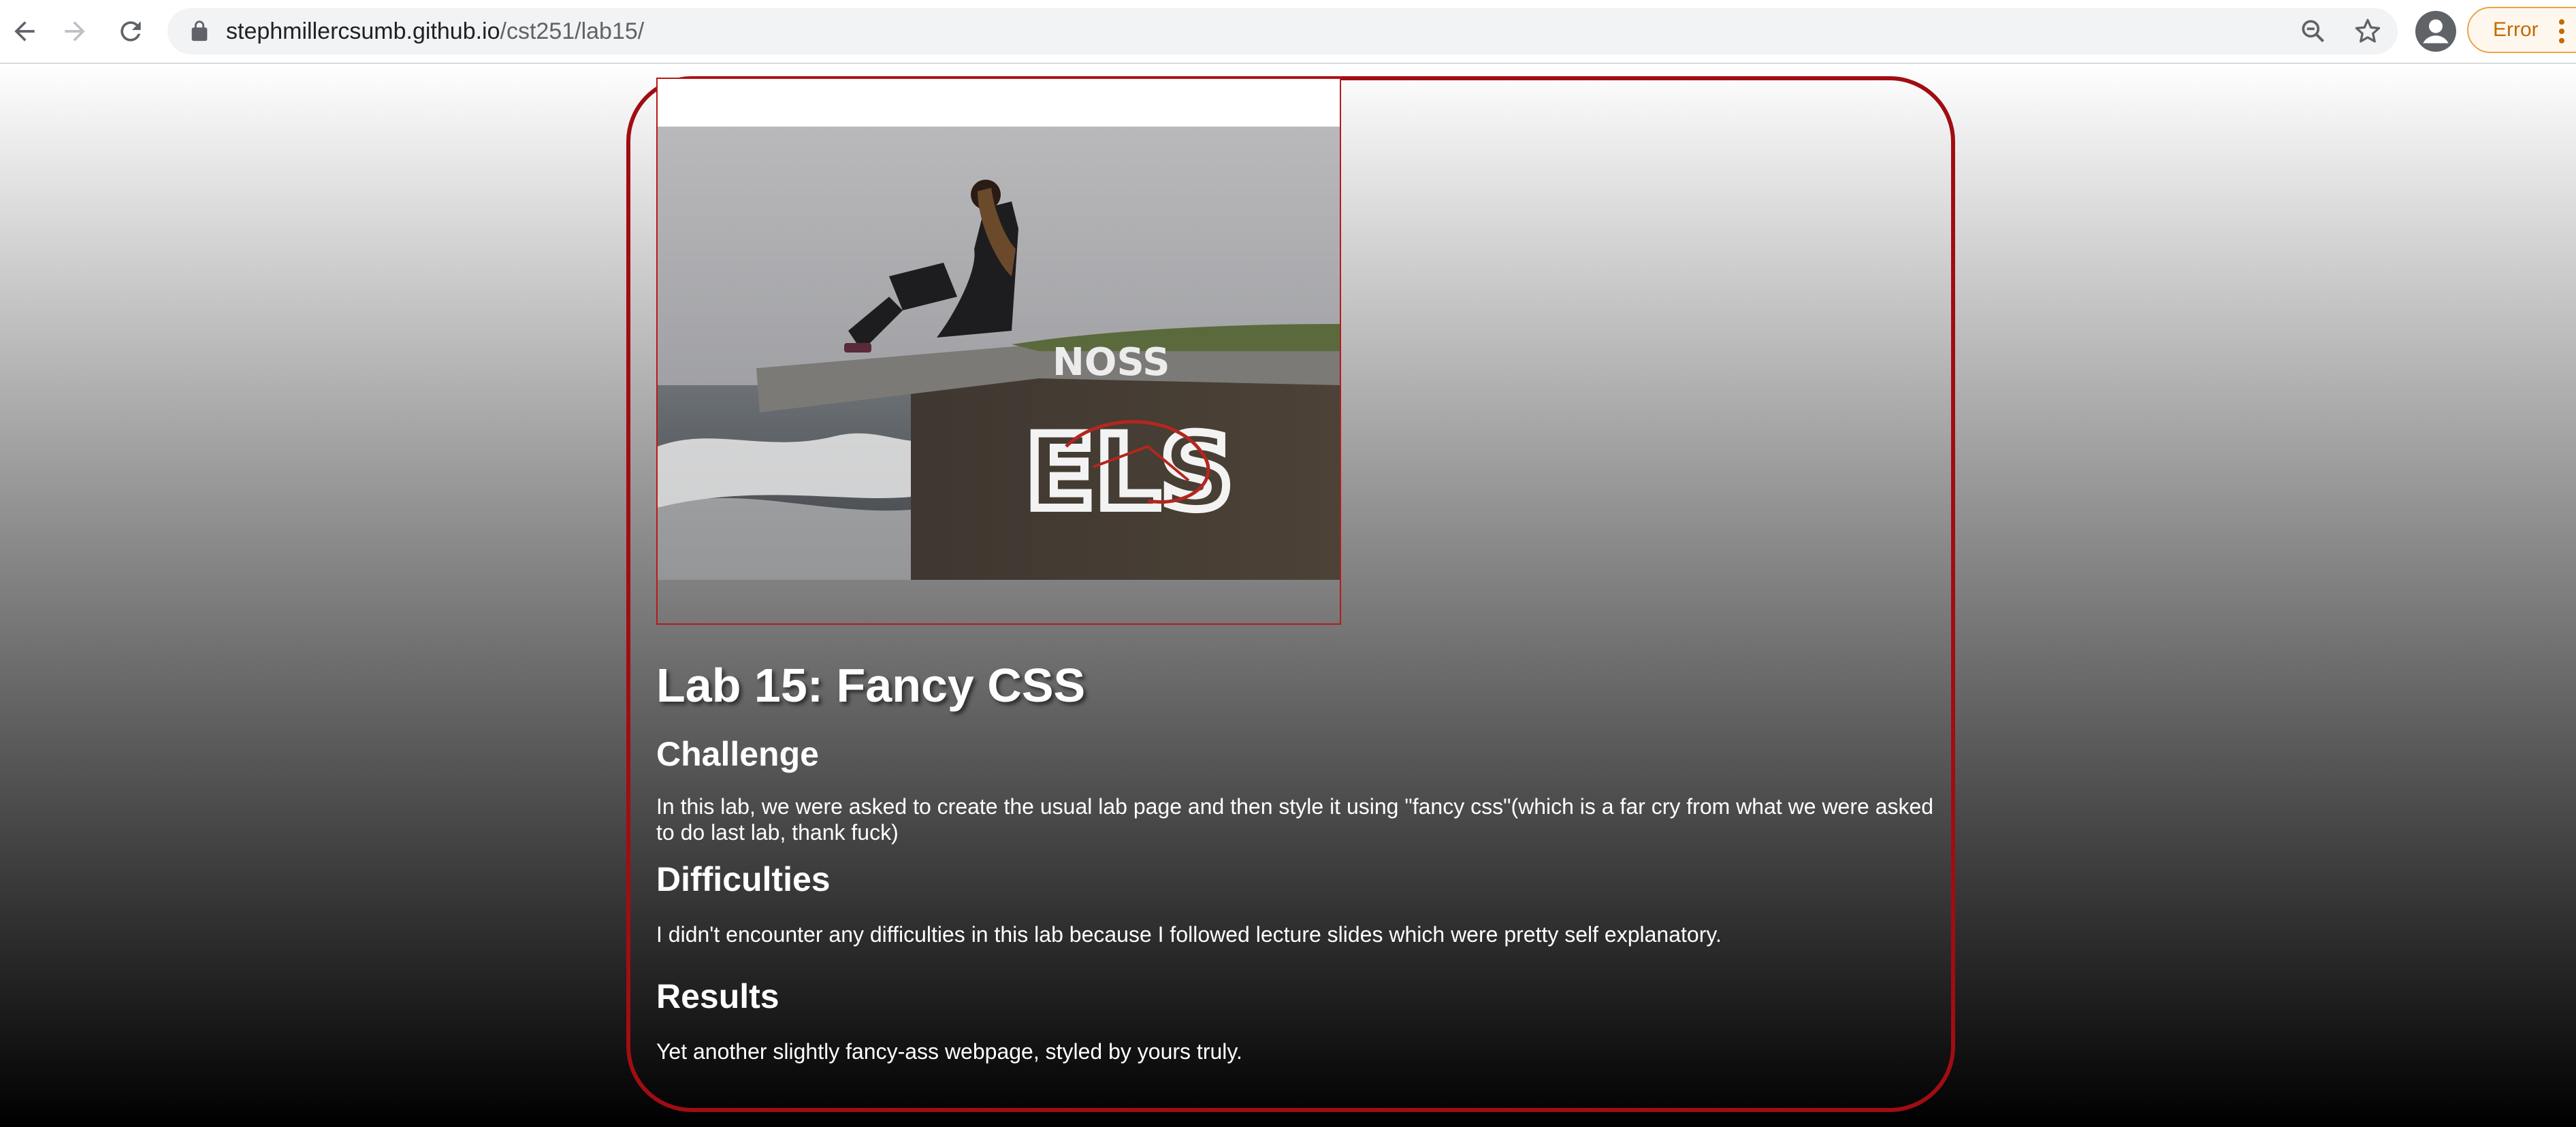 The width and height of the screenshot is (2576, 1127). I want to click on graffiti-text-top: NOSS, so click(1111, 363).